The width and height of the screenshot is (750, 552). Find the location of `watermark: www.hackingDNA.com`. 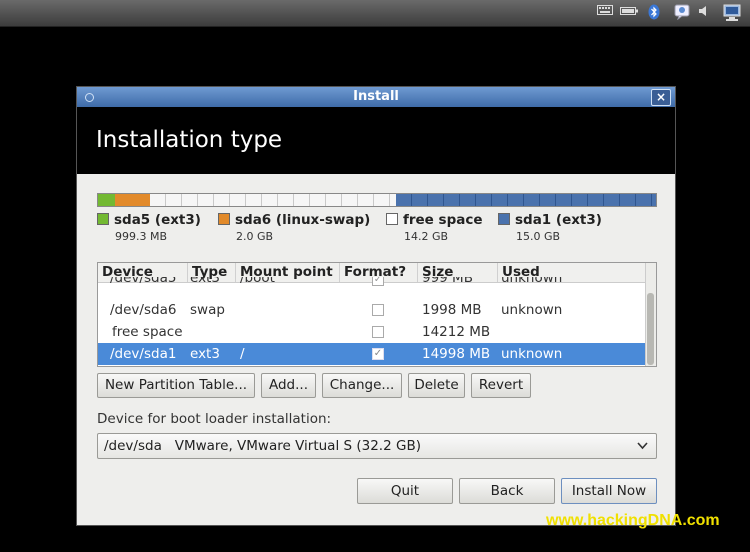

watermark: www.hackingDNA.com is located at coordinates (633, 520).